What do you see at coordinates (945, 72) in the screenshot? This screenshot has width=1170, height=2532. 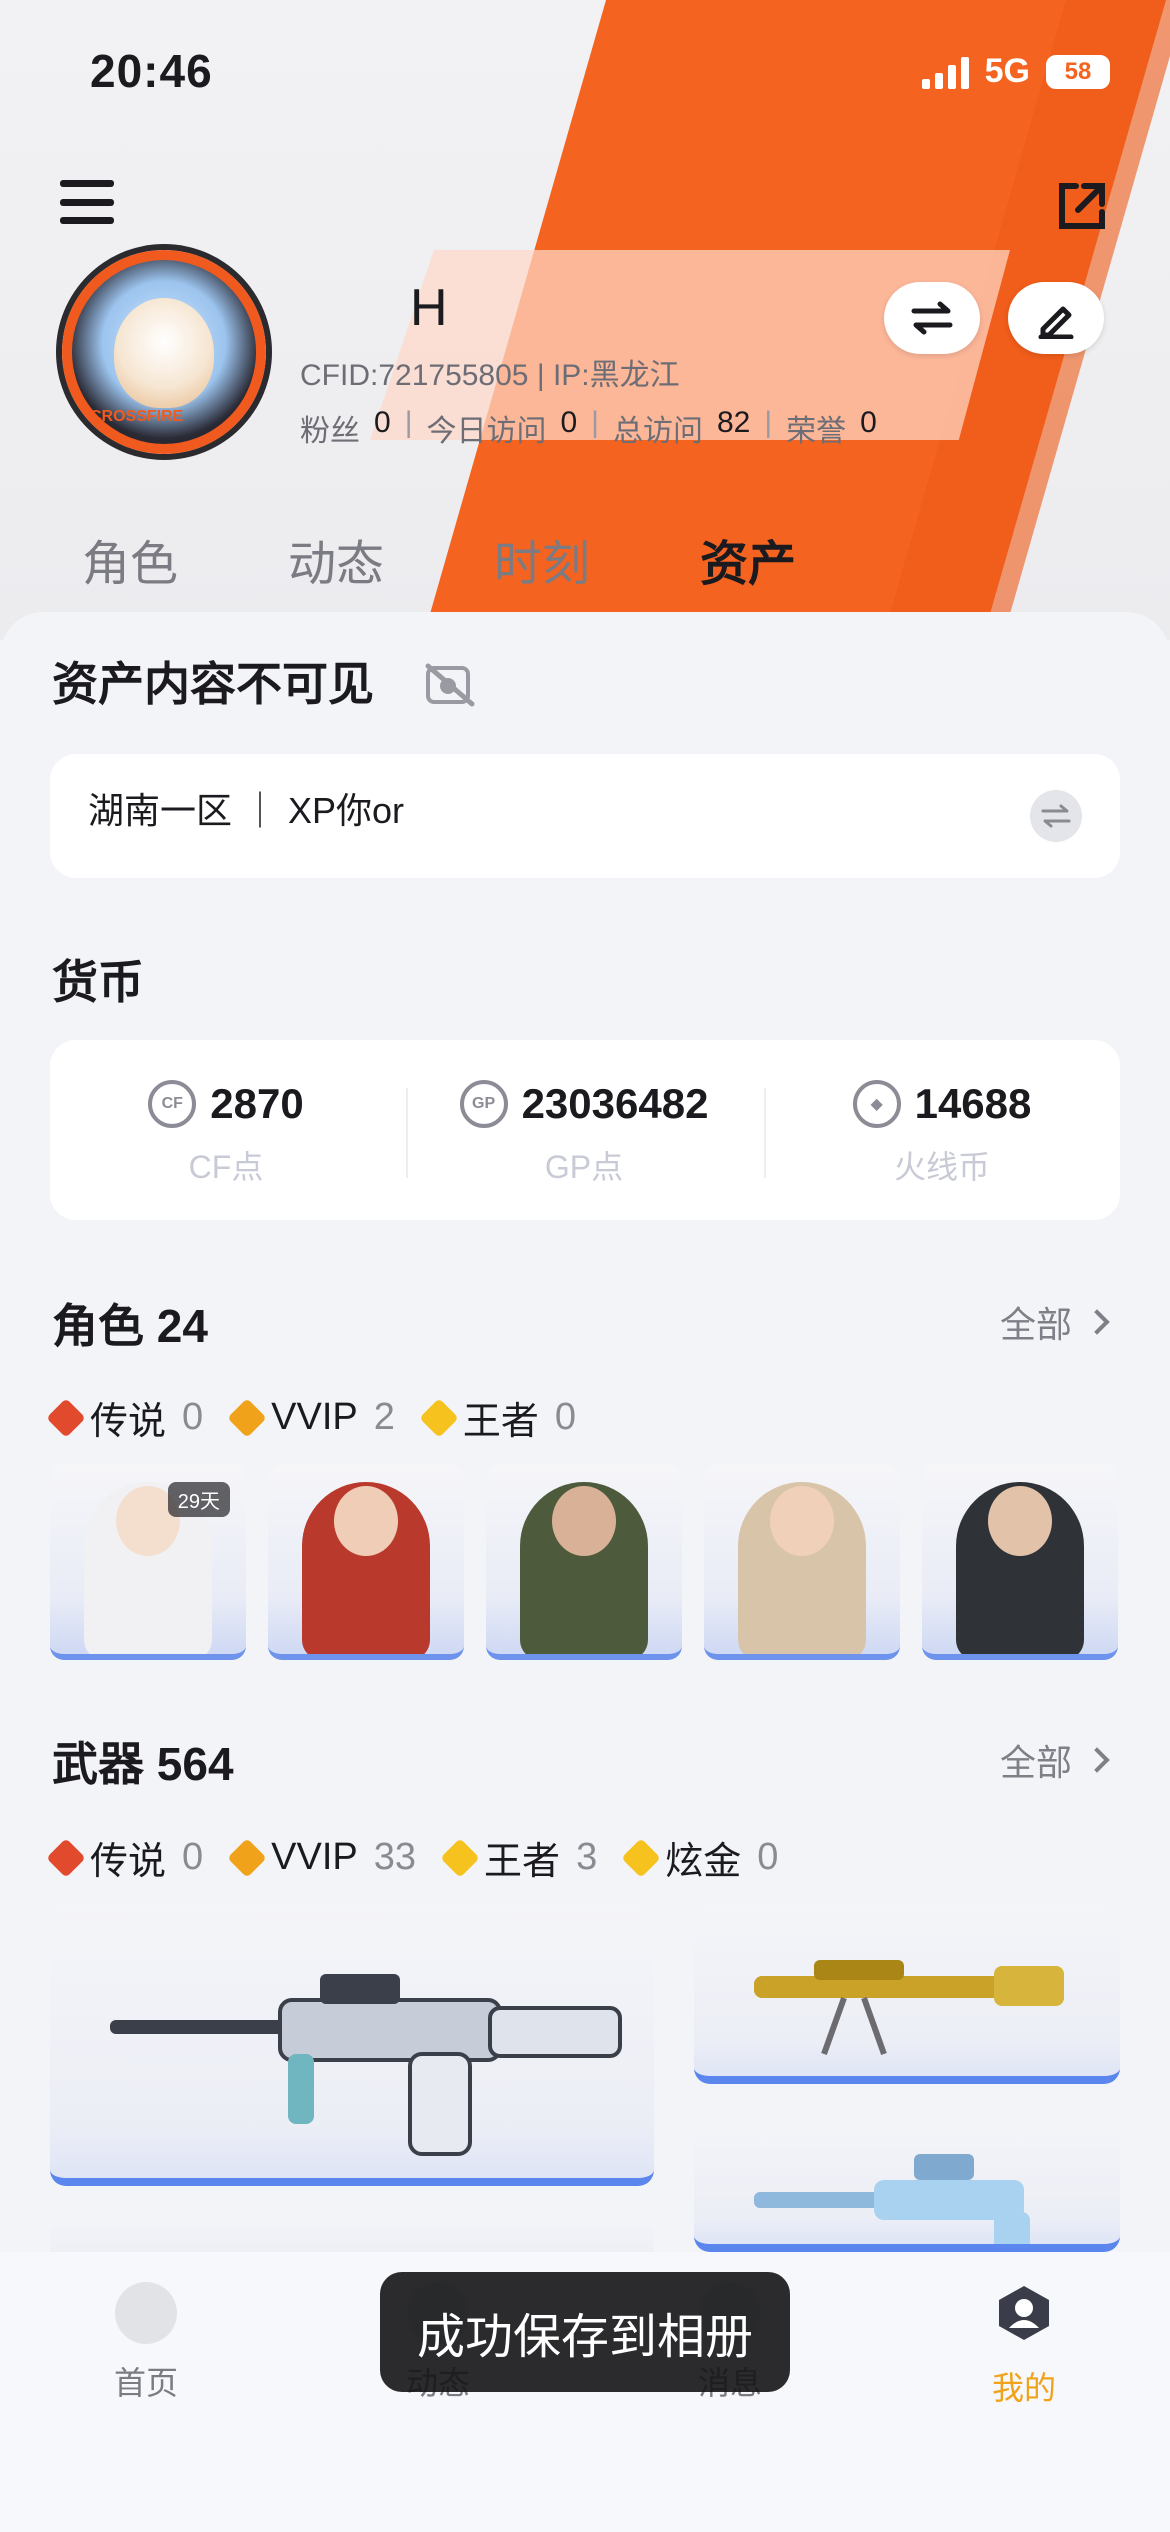 I see `signal-icon` at bounding box center [945, 72].